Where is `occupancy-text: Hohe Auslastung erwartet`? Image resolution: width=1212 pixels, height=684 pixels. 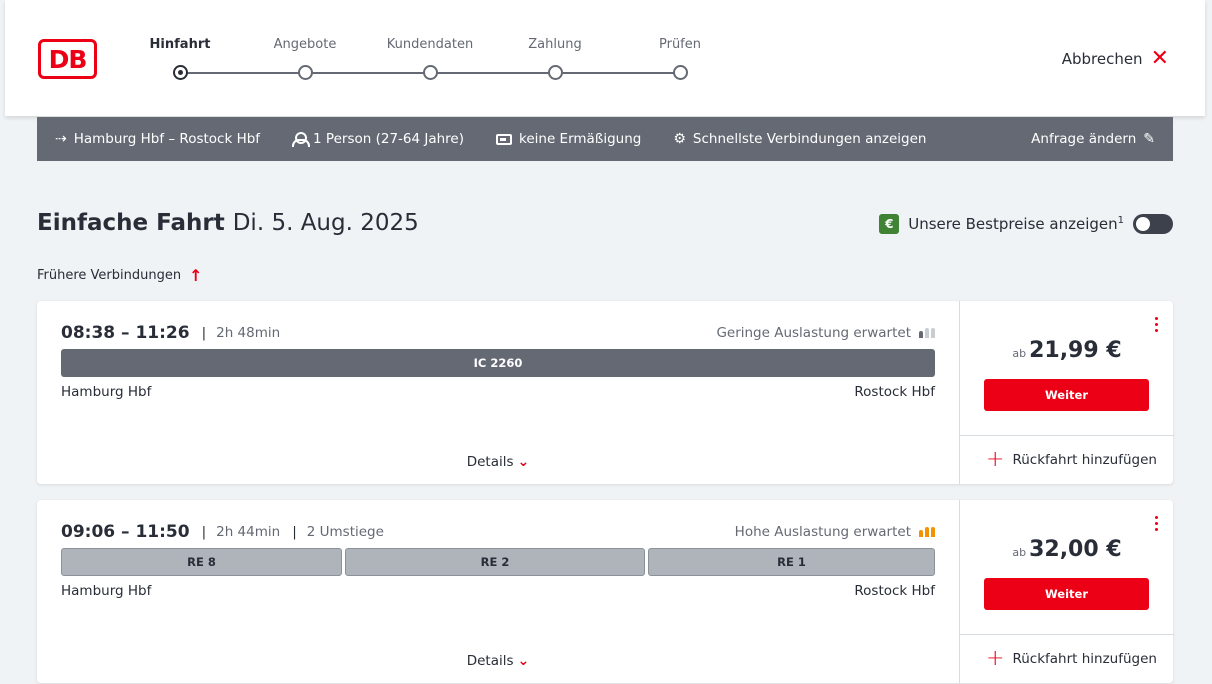
occupancy-text: Hohe Auslastung erwartet is located at coordinates (822, 532).